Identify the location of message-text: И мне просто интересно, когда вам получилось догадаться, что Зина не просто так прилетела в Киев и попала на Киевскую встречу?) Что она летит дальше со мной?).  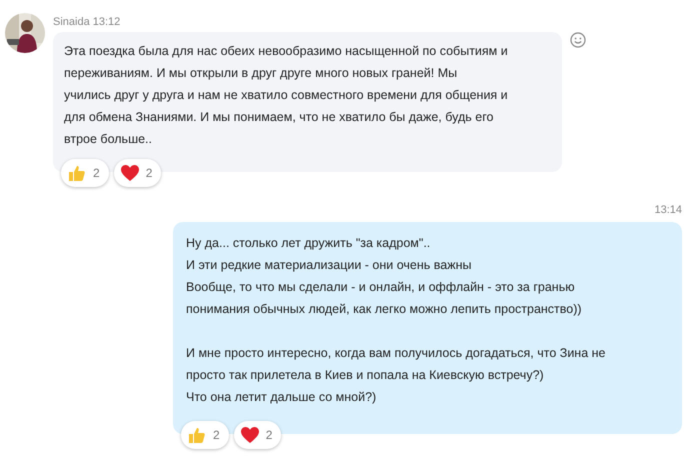
(396, 375).